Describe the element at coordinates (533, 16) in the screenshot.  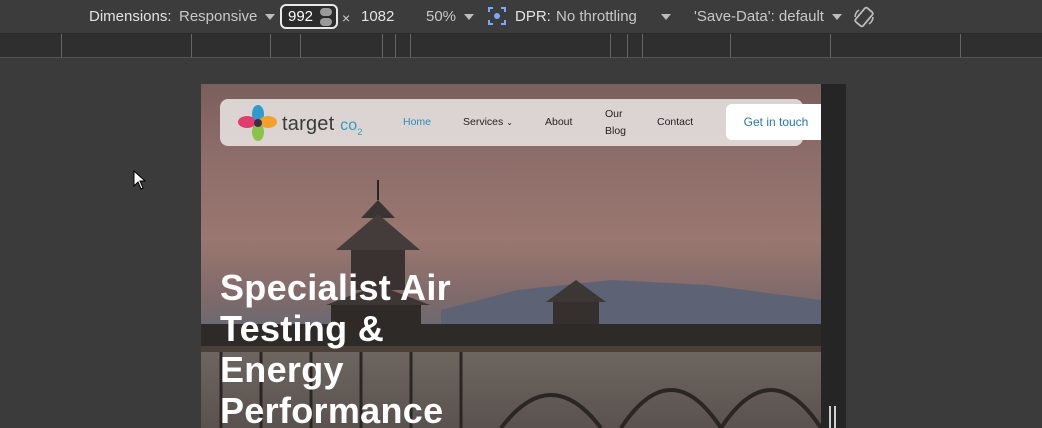
I see `dpr-label: DPR:` at that location.